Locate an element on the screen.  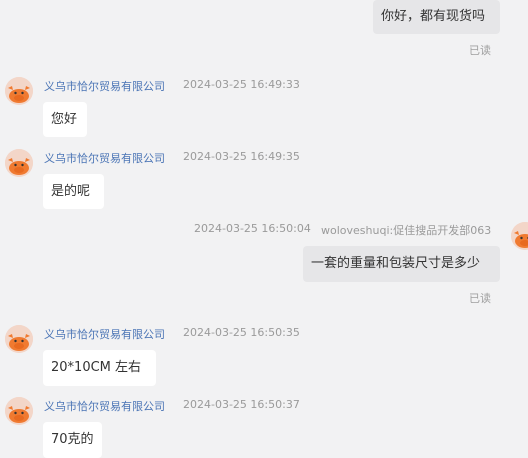
message-bubble-outgoing: 你好，都有现货吗 is located at coordinates (436, 17).